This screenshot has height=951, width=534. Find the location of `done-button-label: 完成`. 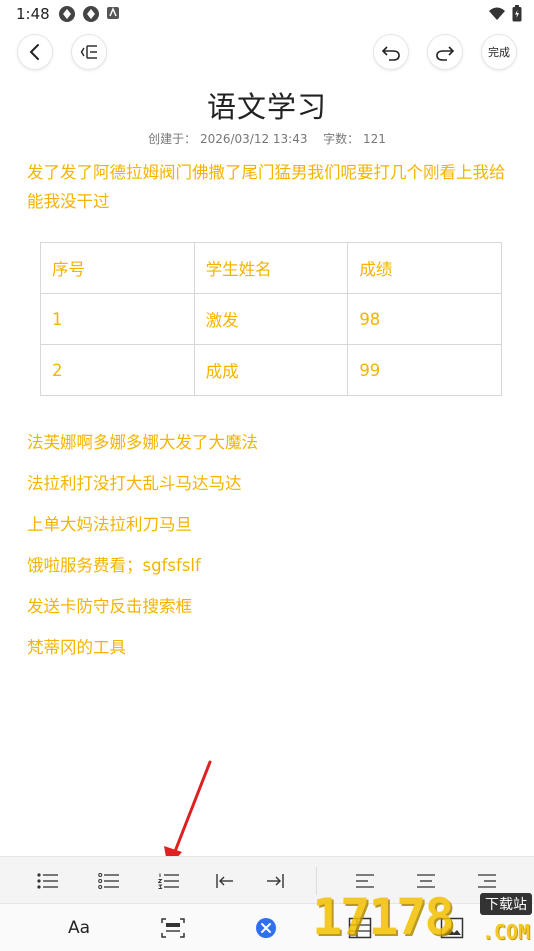

done-button-label: 完成 is located at coordinates (499, 52).